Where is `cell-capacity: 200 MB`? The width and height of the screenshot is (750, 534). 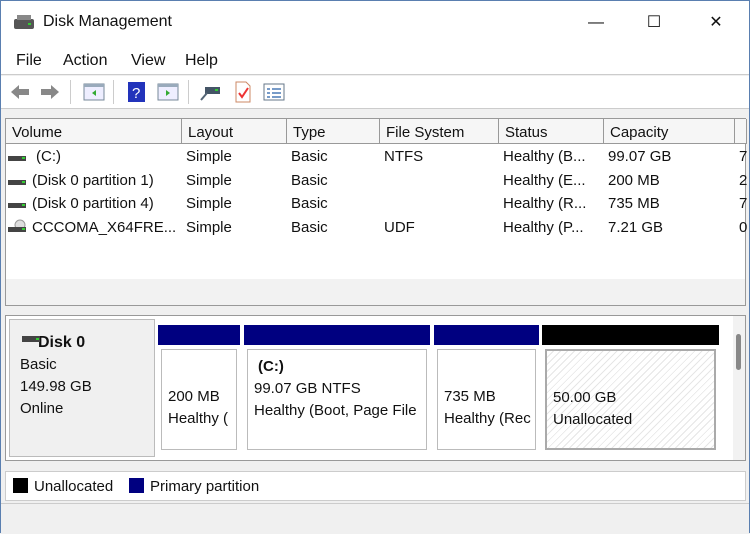
cell-capacity: 200 MB is located at coordinates (634, 180).